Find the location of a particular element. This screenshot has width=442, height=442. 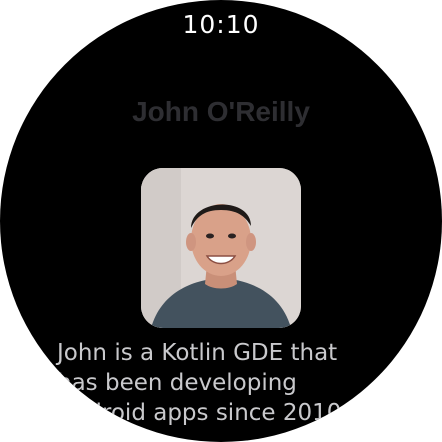

status-time: 10:10 is located at coordinates (221, 24).